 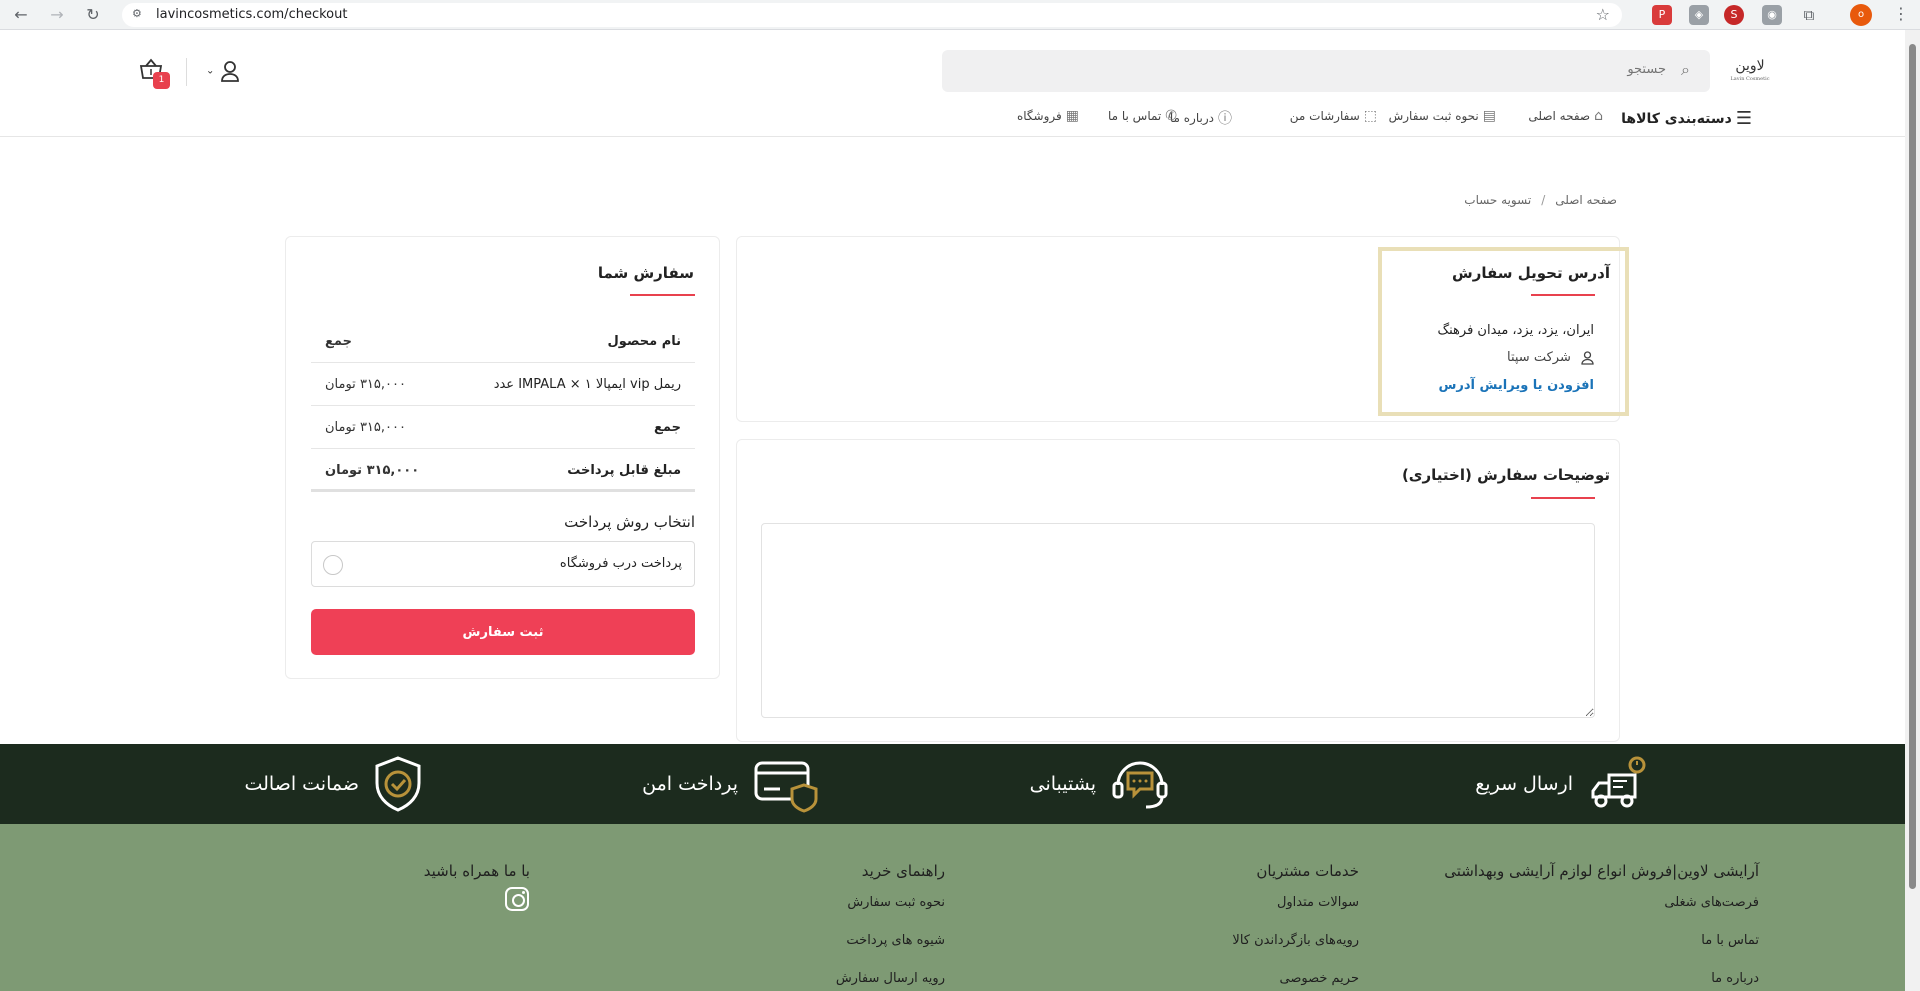 What do you see at coordinates (1498, 200) in the screenshot?
I see `breadcrumb-current: تسویه حساب` at bounding box center [1498, 200].